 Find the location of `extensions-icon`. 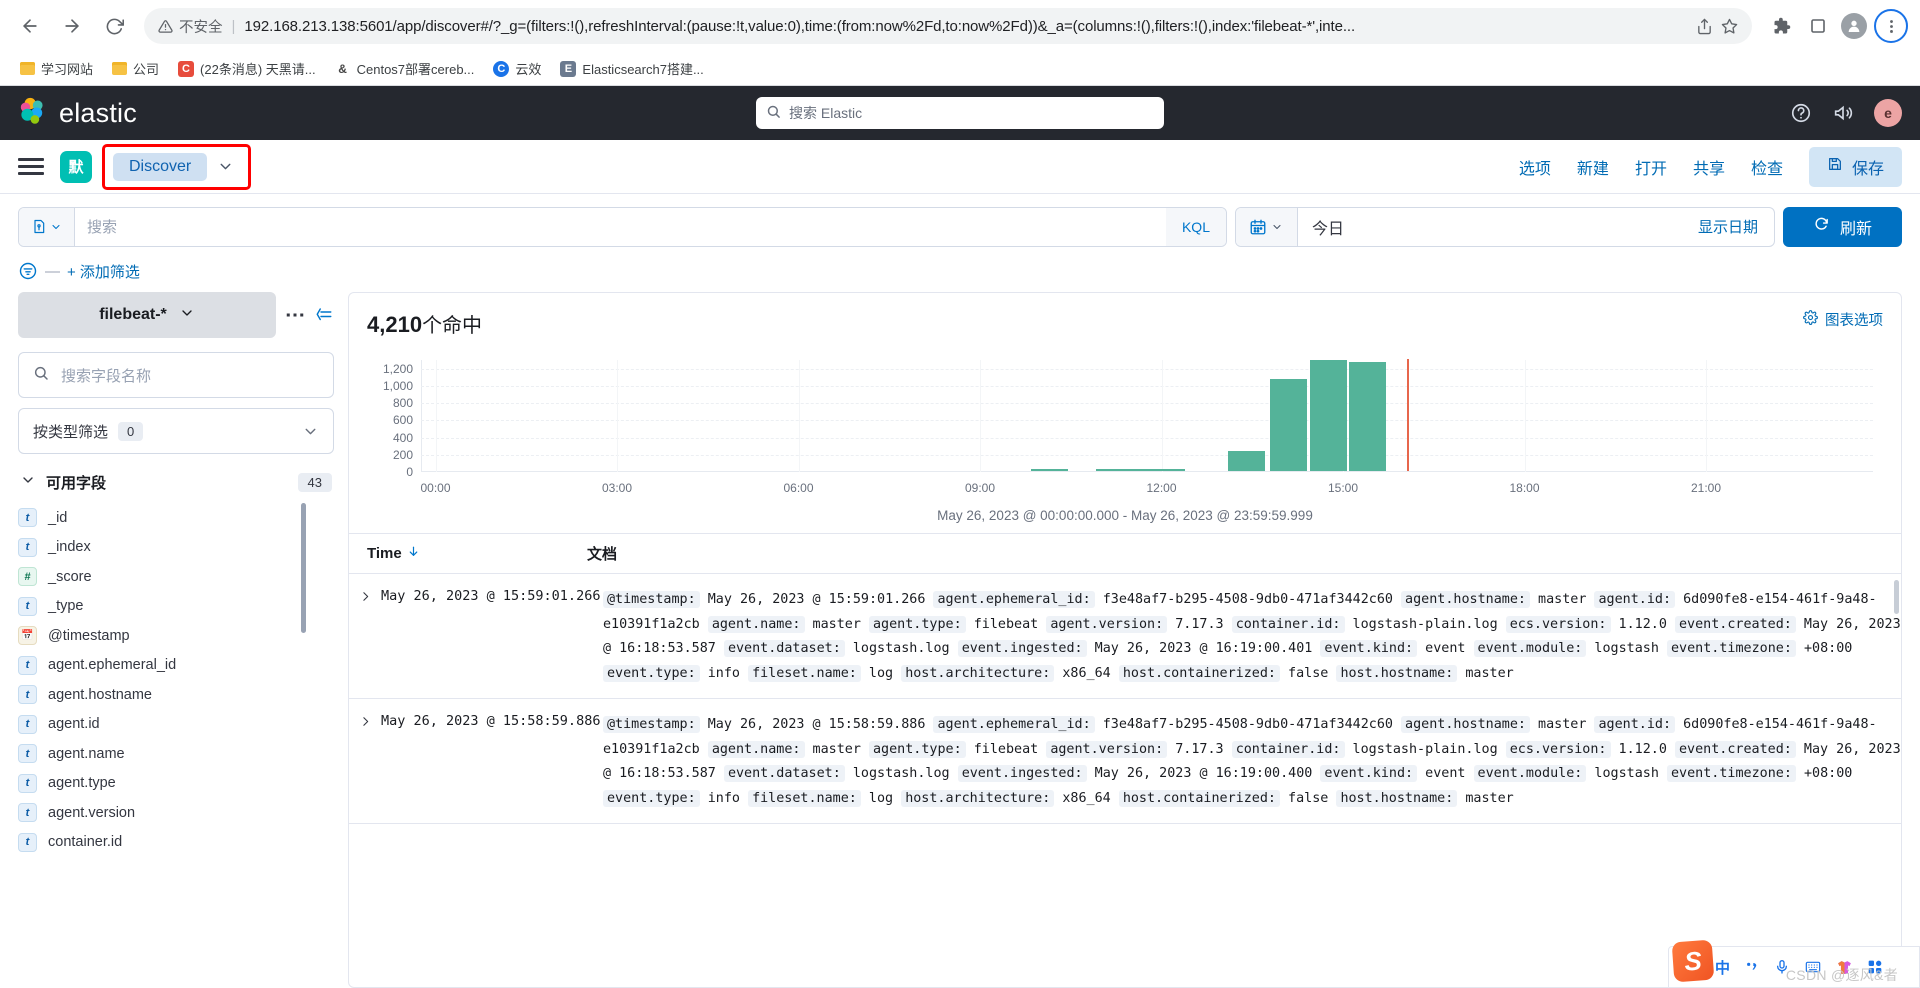

extensions-icon is located at coordinates (1782, 26).